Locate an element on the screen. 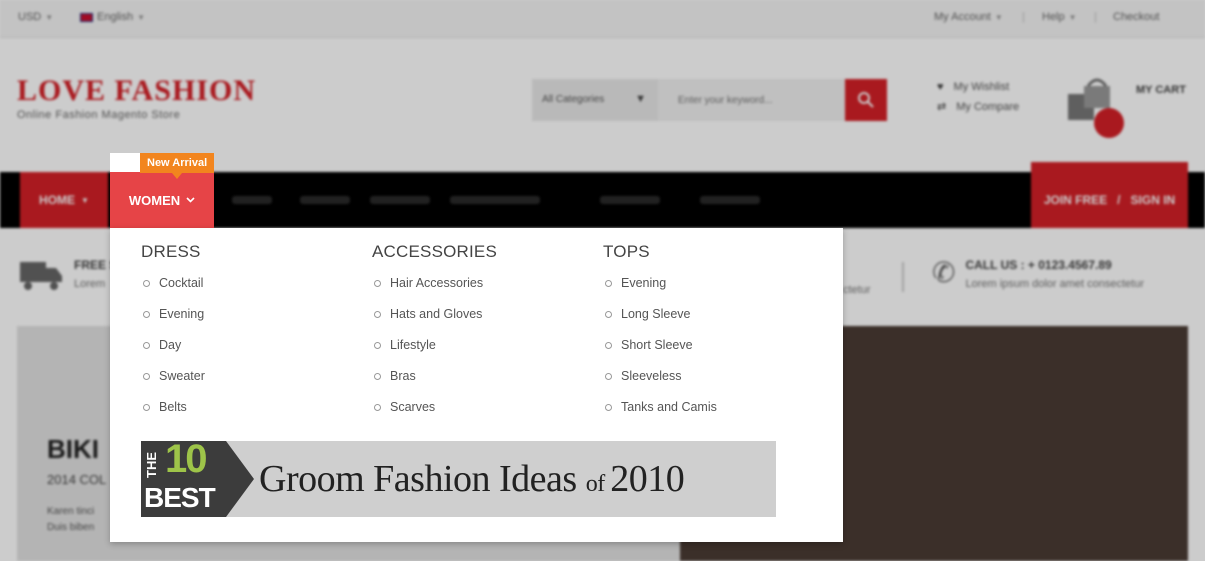 The image size is (1205, 561). column-title: ACCESSORIES is located at coordinates (434, 252).